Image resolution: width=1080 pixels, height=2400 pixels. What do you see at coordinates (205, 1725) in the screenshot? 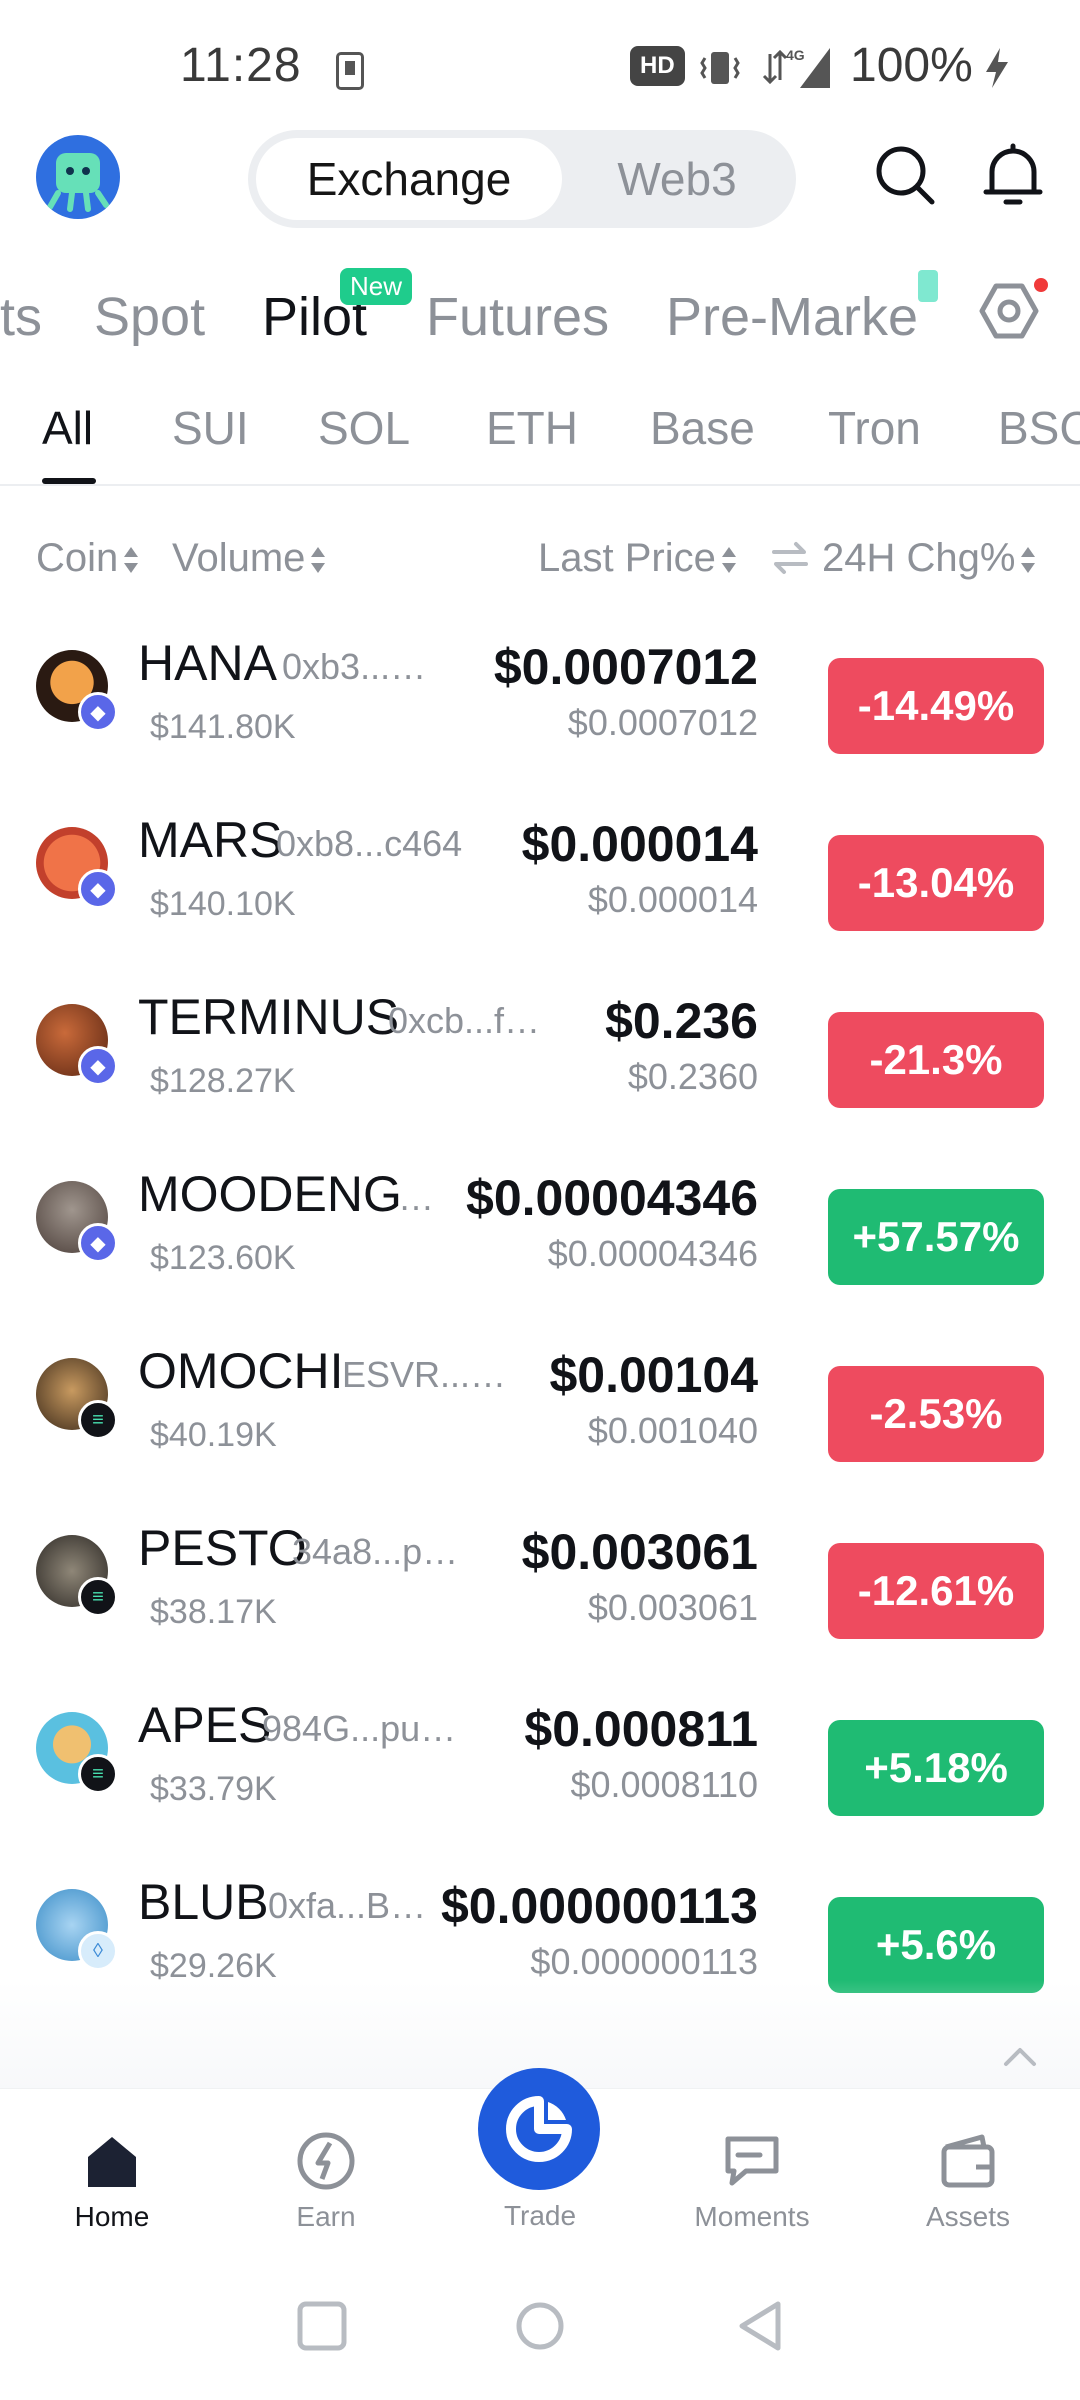
I see `coin-symbol: APES` at bounding box center [205, 1725].